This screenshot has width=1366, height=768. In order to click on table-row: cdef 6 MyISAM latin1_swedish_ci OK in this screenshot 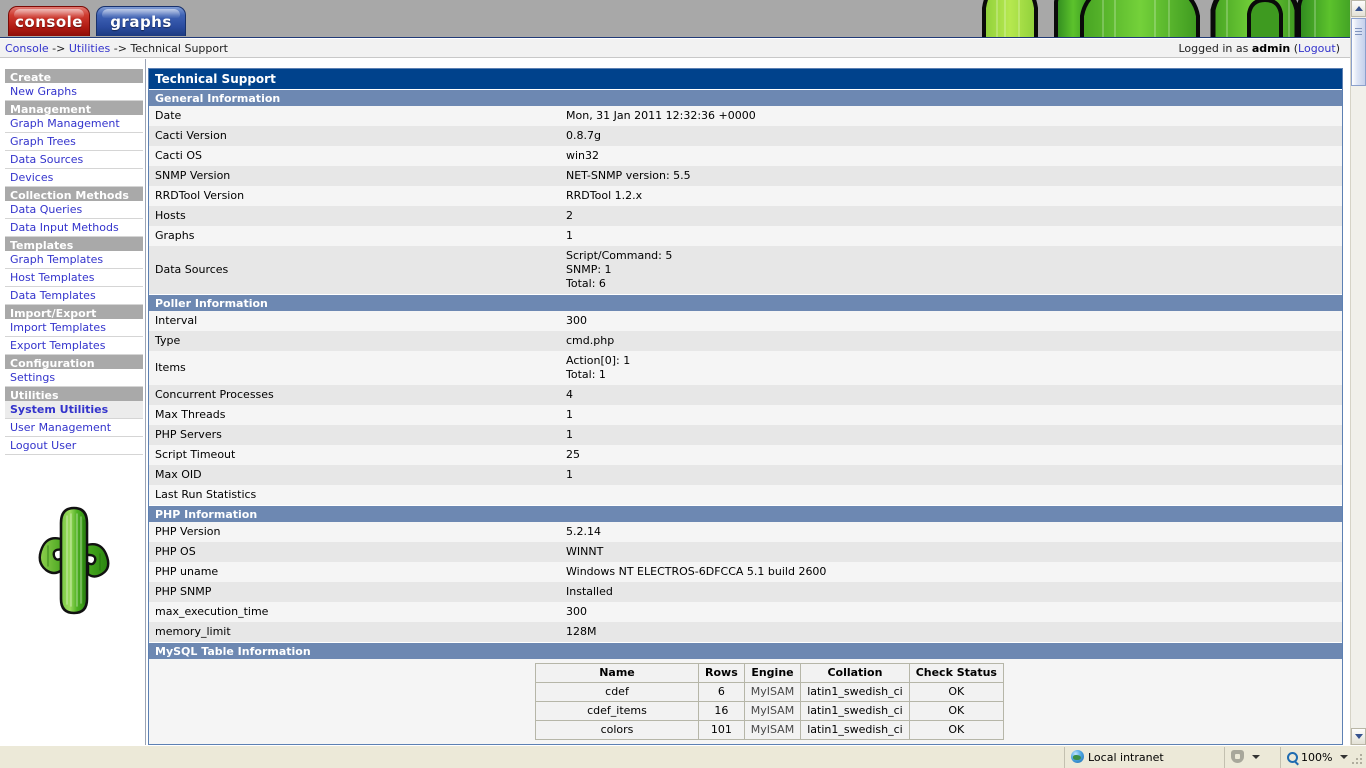, I will do `click(769, 692)`.